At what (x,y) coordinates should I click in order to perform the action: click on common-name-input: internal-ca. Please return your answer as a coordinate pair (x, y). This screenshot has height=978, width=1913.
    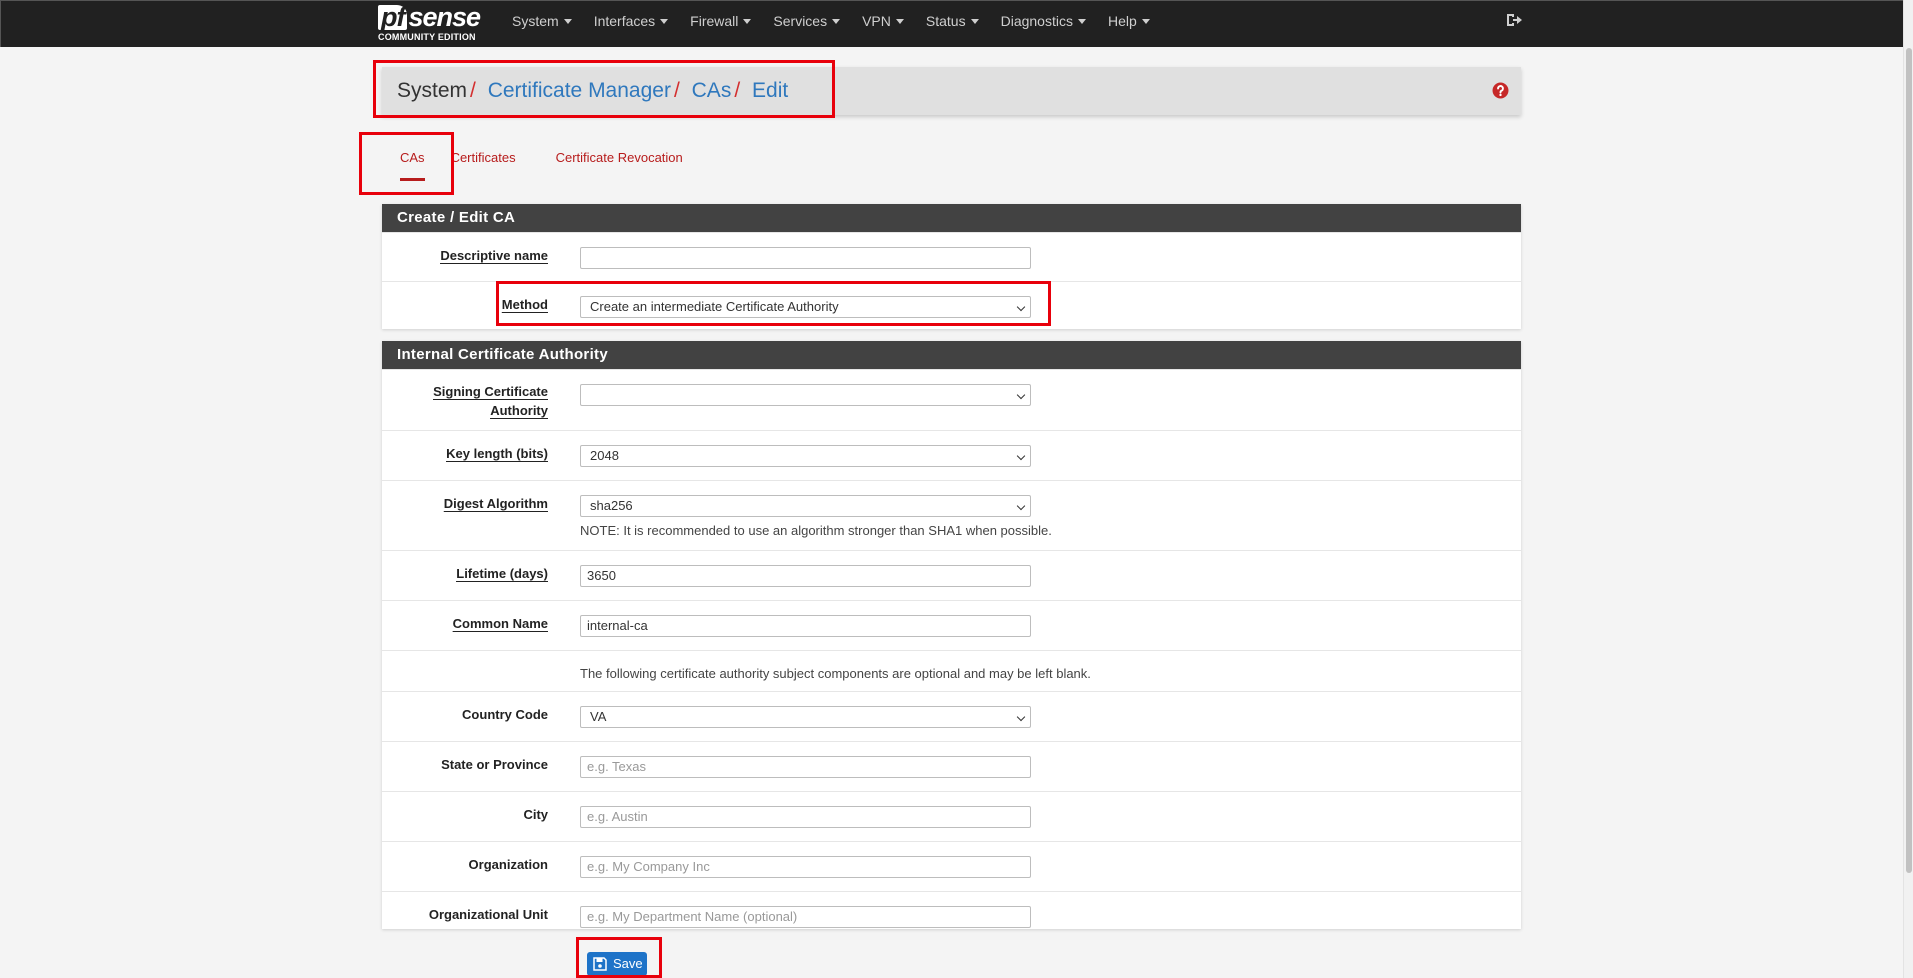
    Looking at the image, I should click on (805, 626).